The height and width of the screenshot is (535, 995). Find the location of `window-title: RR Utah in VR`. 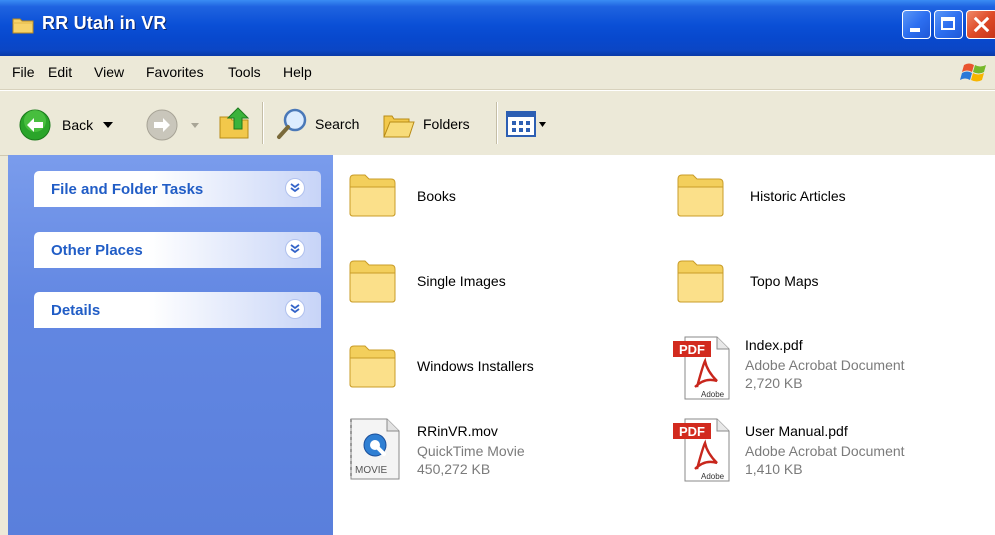

window-title: RR Utah in VR is located at coordinates (104, 23).